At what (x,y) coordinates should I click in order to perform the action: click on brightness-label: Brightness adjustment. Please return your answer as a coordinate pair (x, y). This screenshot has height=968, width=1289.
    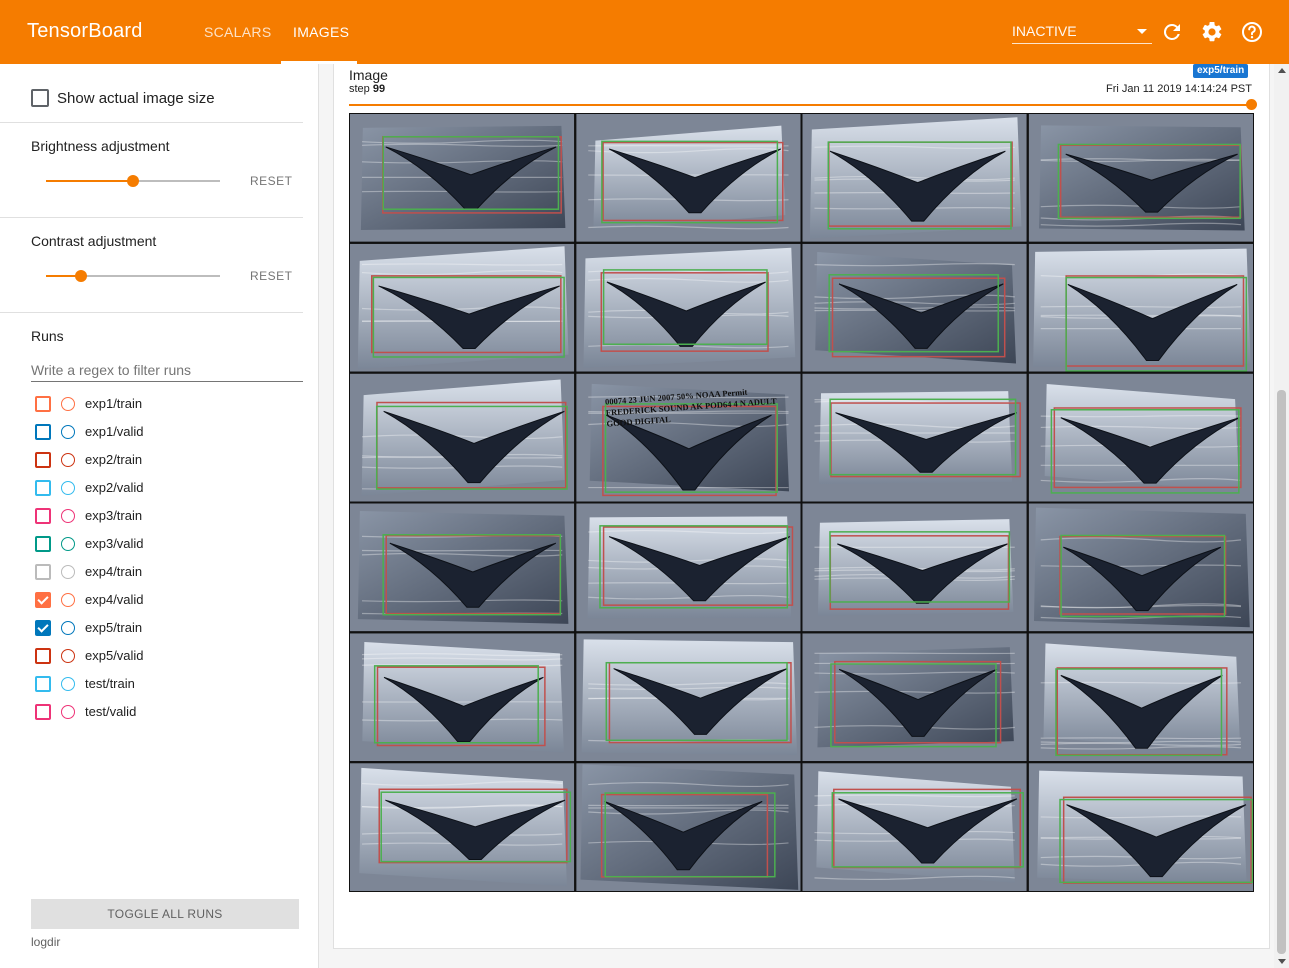
    Looking at the image, I should click on (100, 146).